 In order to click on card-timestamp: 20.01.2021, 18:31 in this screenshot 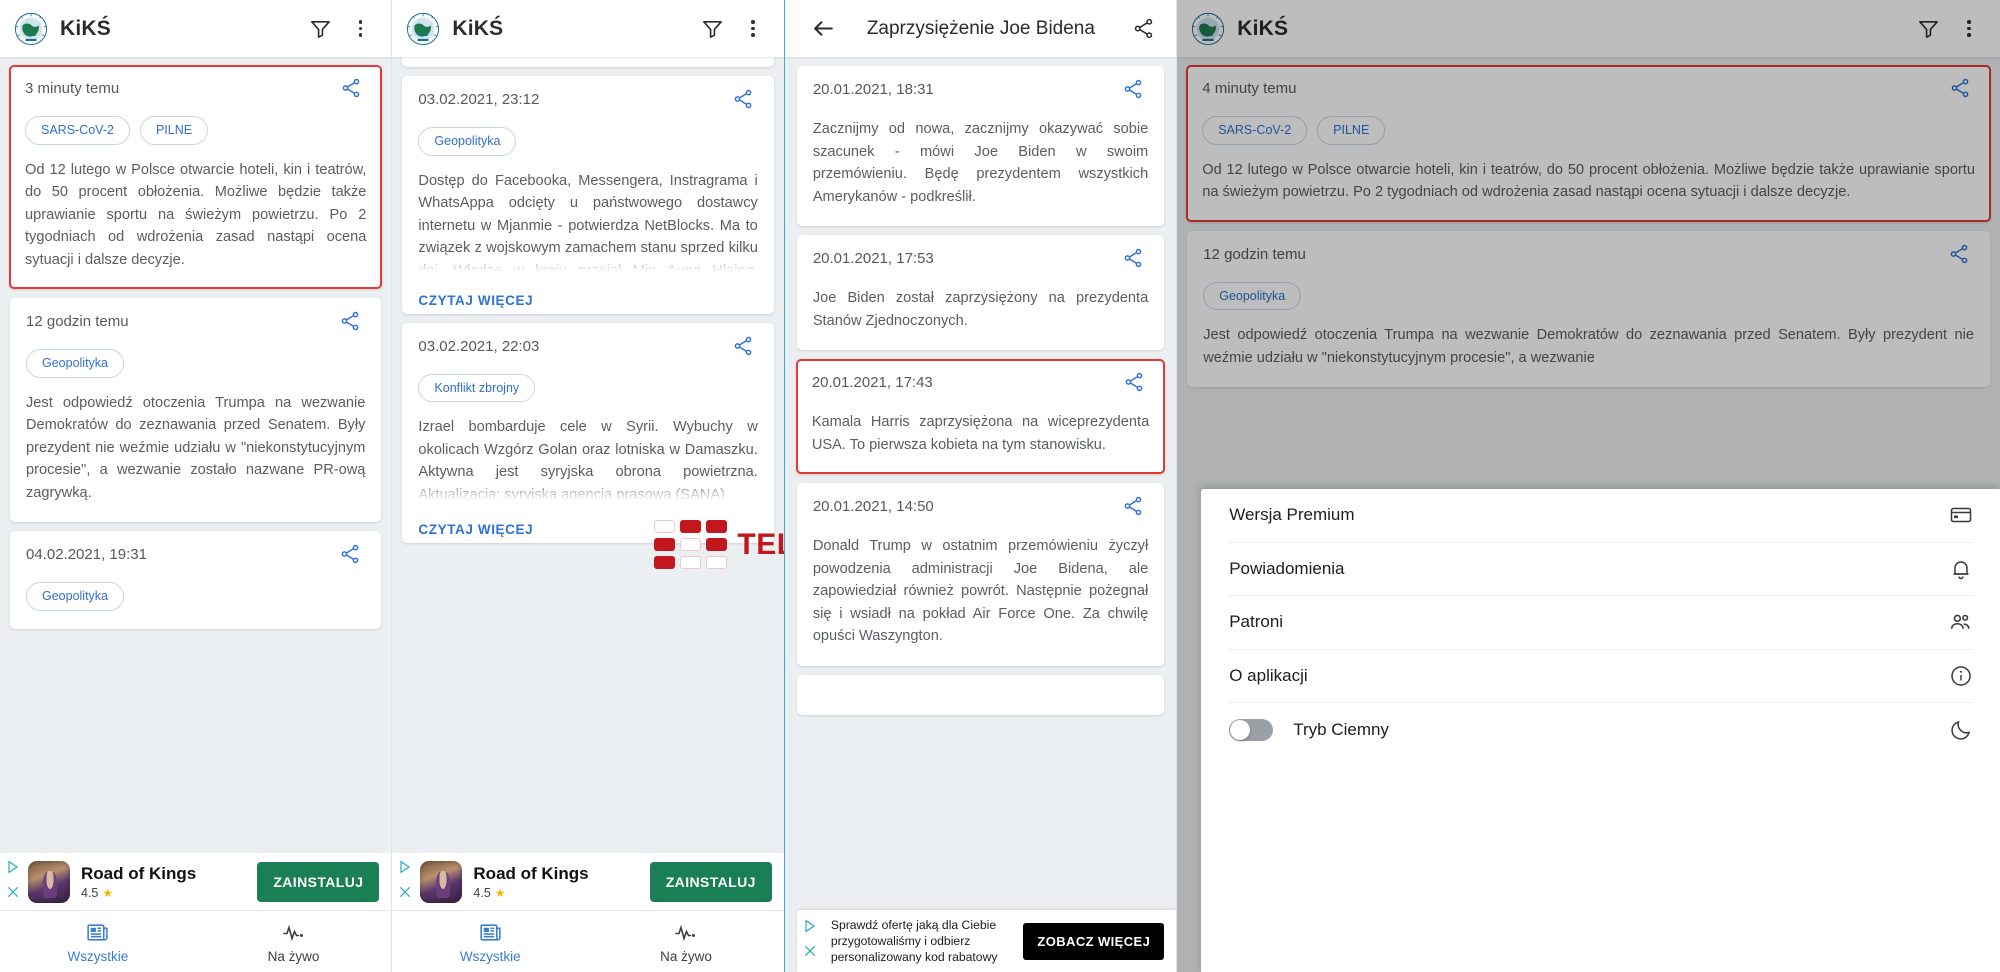, I will do `click(873, 89)`.